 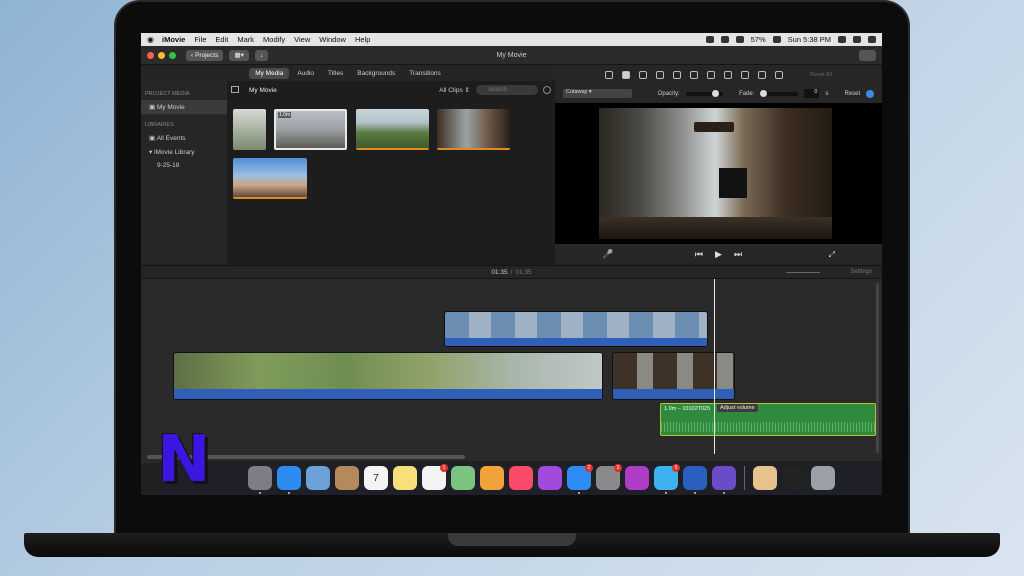 What do you see at coordinates (714, 366) in the screenshot?
I see `playhead` at bounding box center [714, 366].